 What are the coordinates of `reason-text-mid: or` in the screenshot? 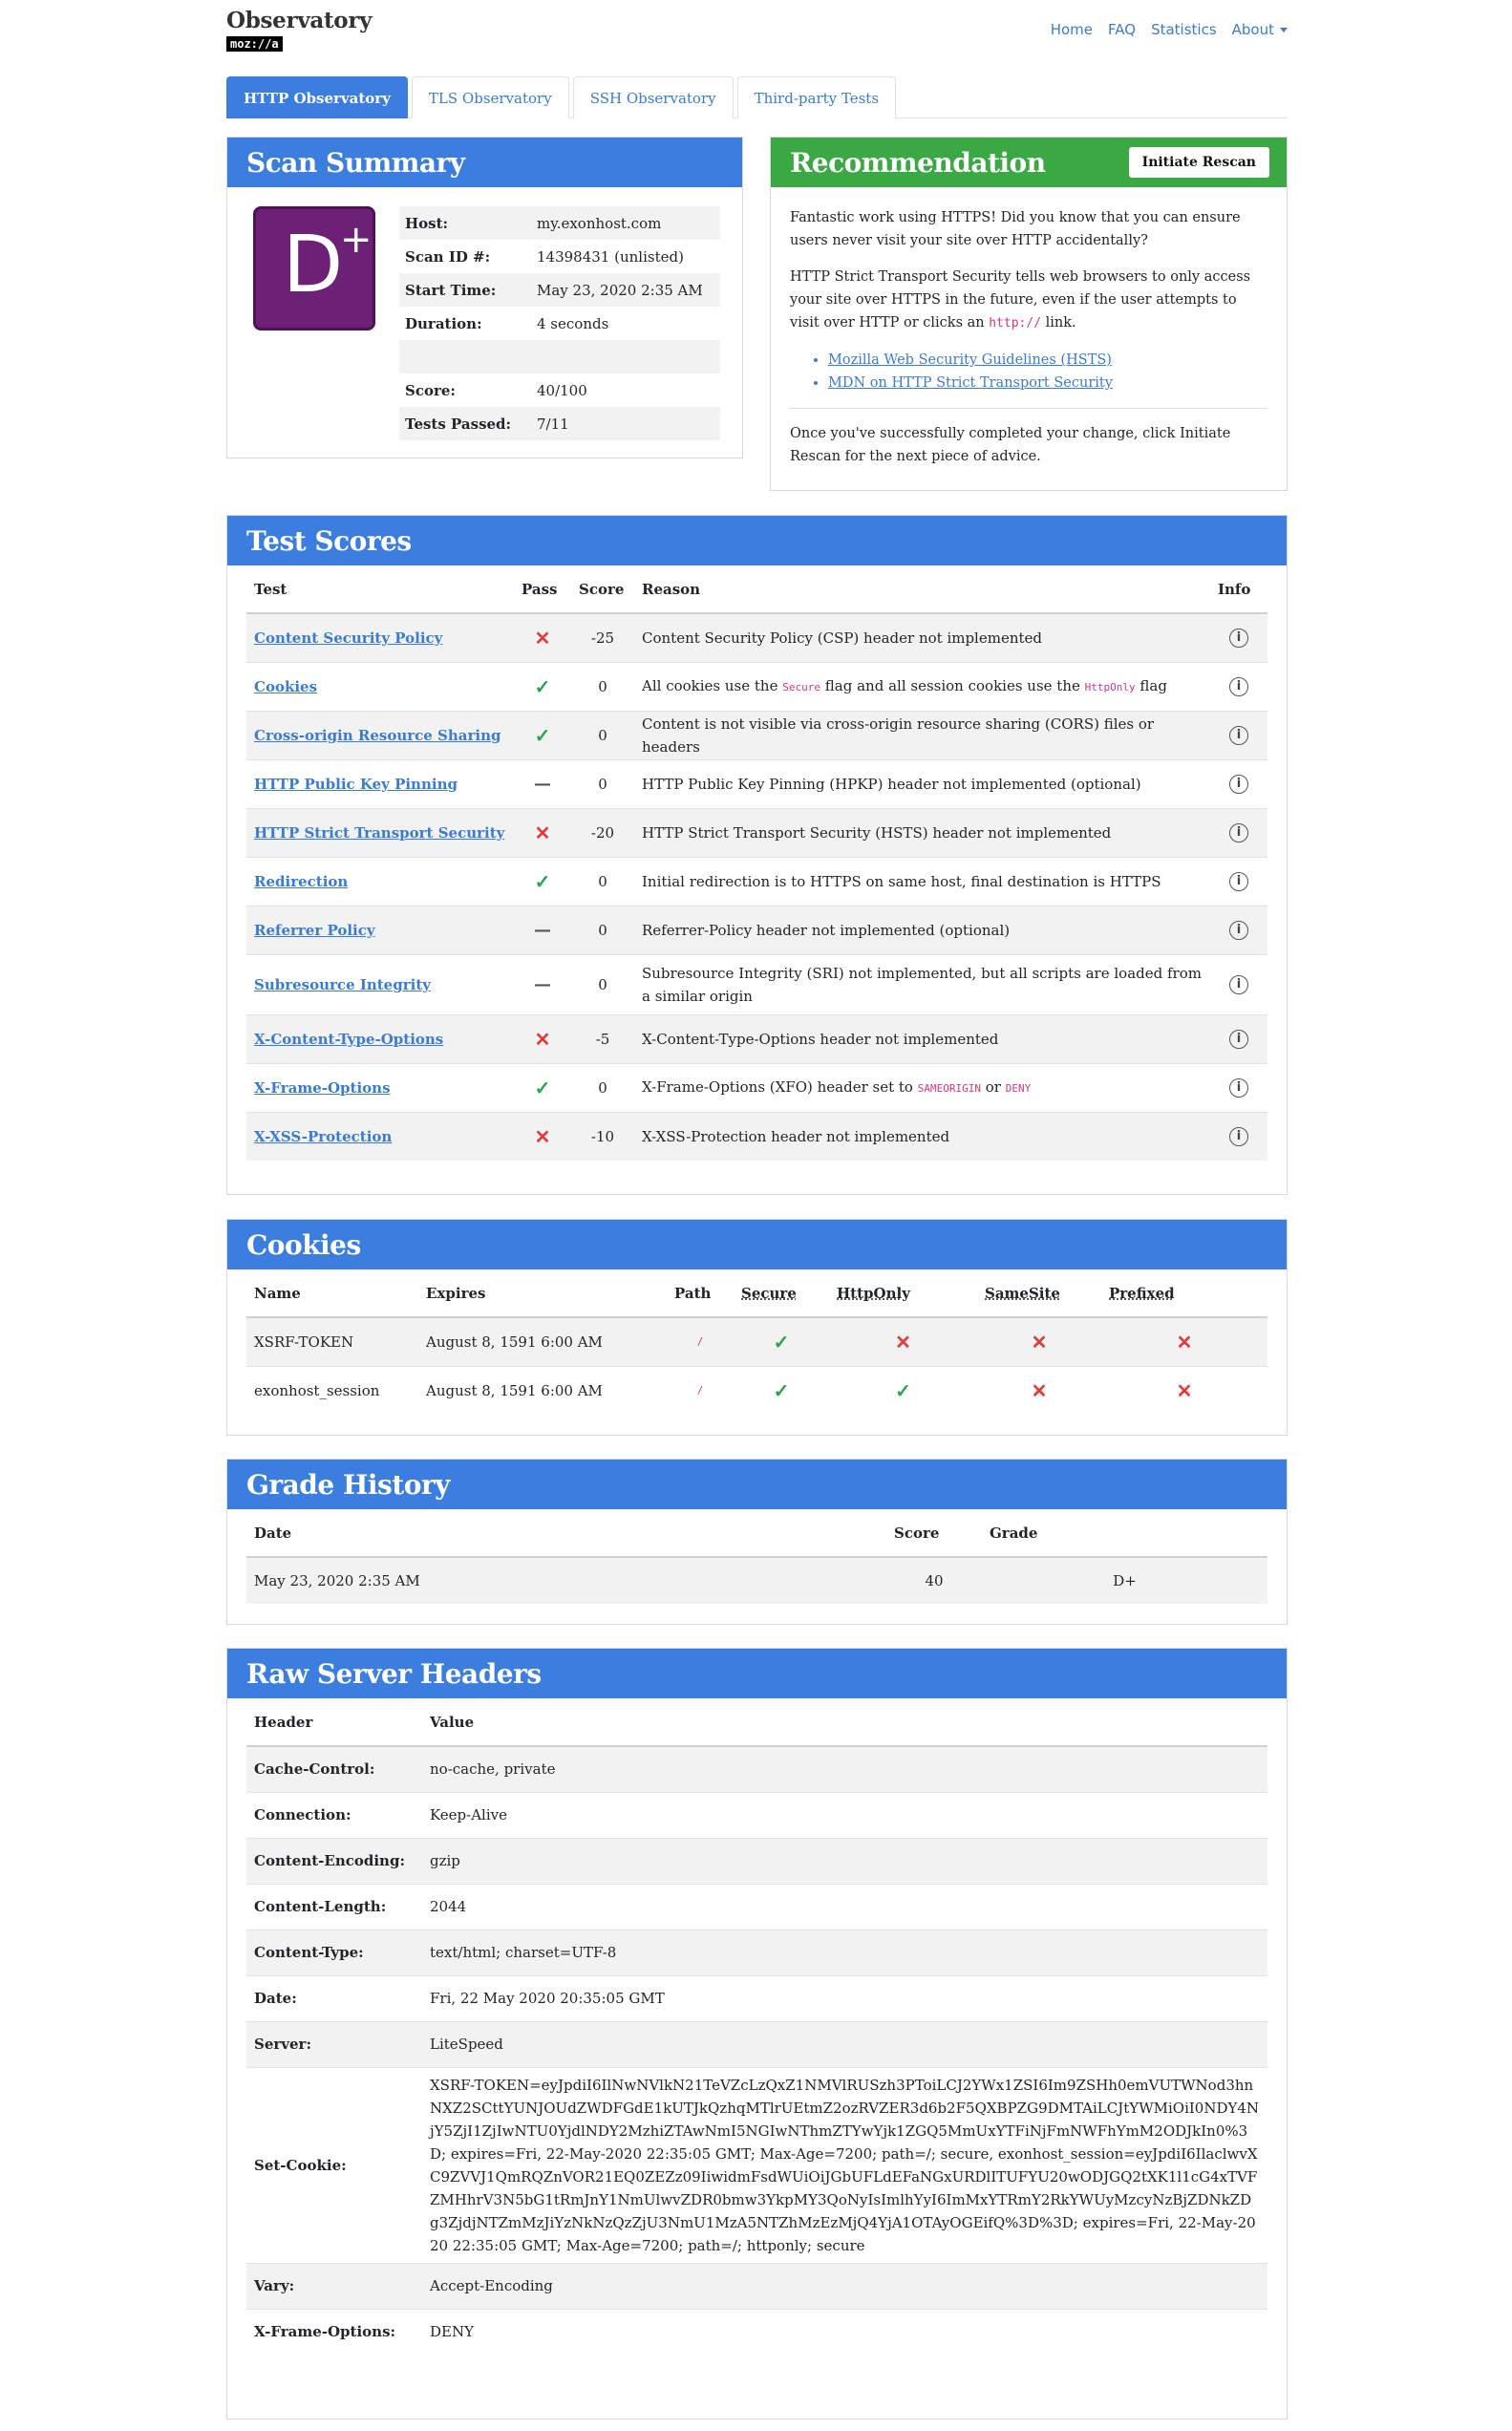 It's located at (993, 1086).